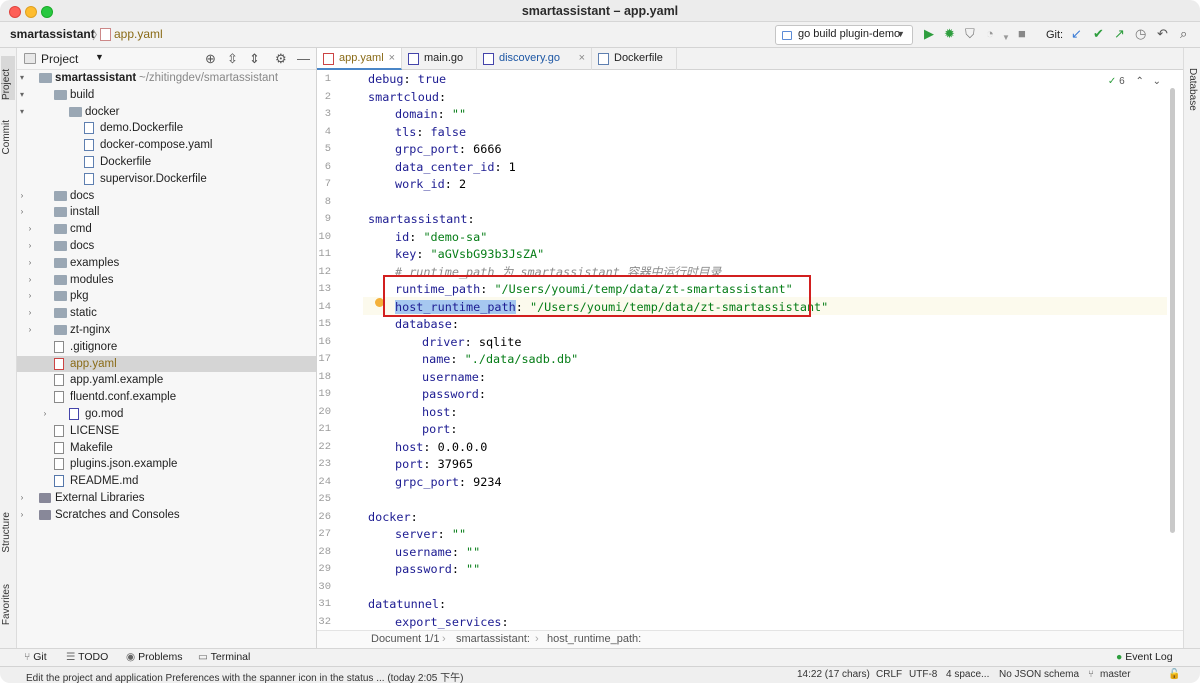 Image resolution: width=1200 pixels, height=683 pixels. What do you see at coordinates (493, 639) in the screenshot?
I see `breadcrumb-smartassistant: smartassistant:` at bounding box center [493, 639].